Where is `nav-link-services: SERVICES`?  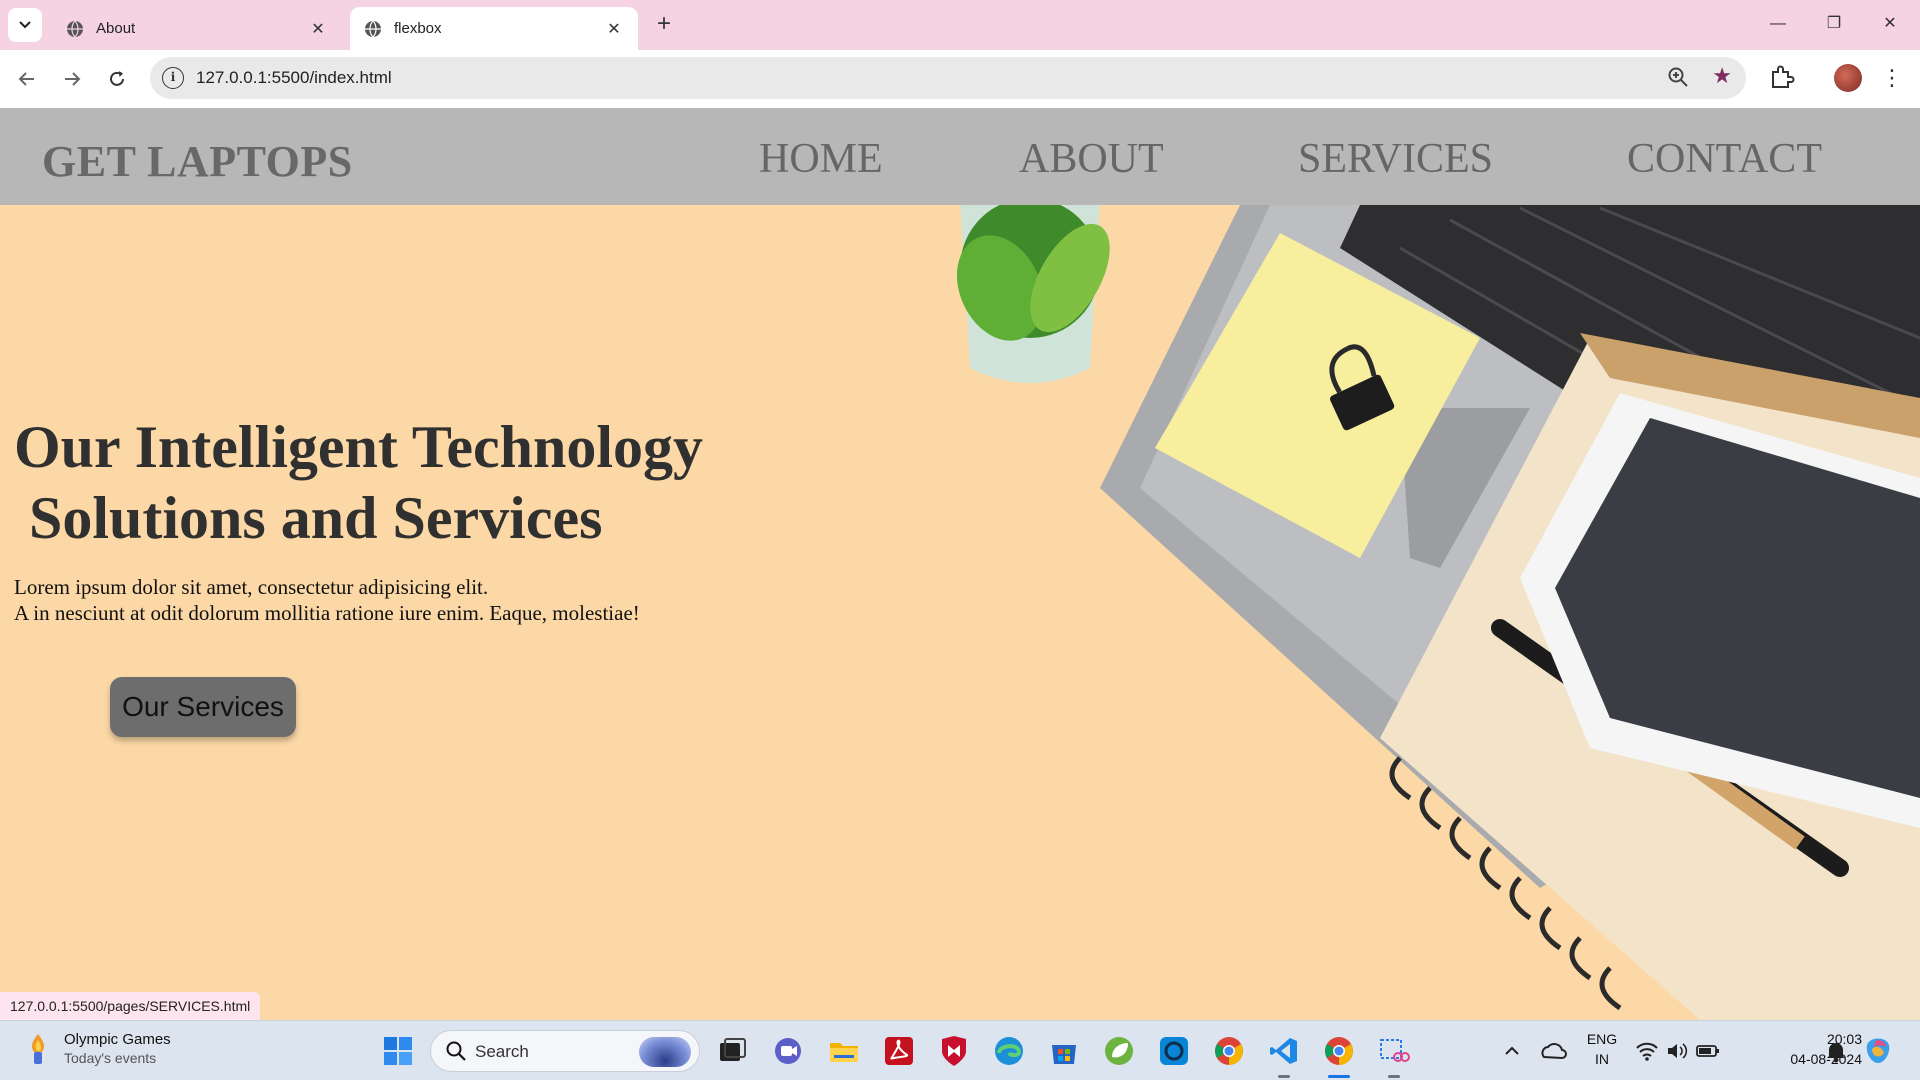 nav-link-services: SERVICES is located at coordinates (1395, 159).